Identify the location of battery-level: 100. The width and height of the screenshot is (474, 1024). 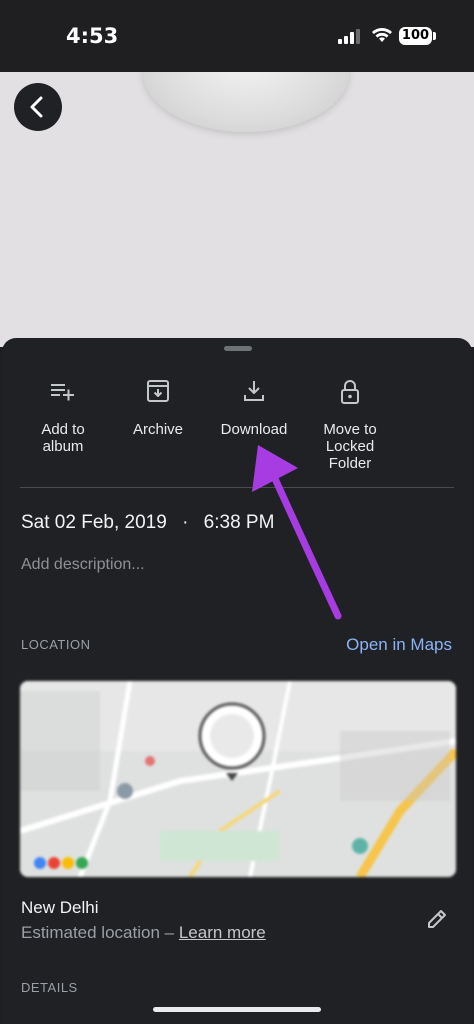
(415, 35).